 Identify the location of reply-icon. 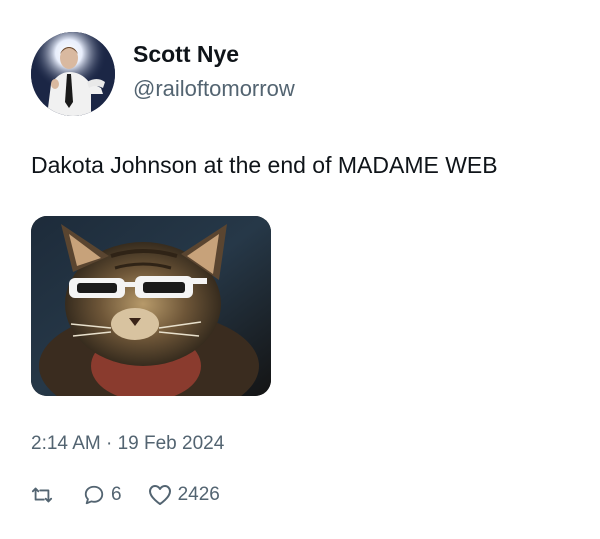
(94, 495).